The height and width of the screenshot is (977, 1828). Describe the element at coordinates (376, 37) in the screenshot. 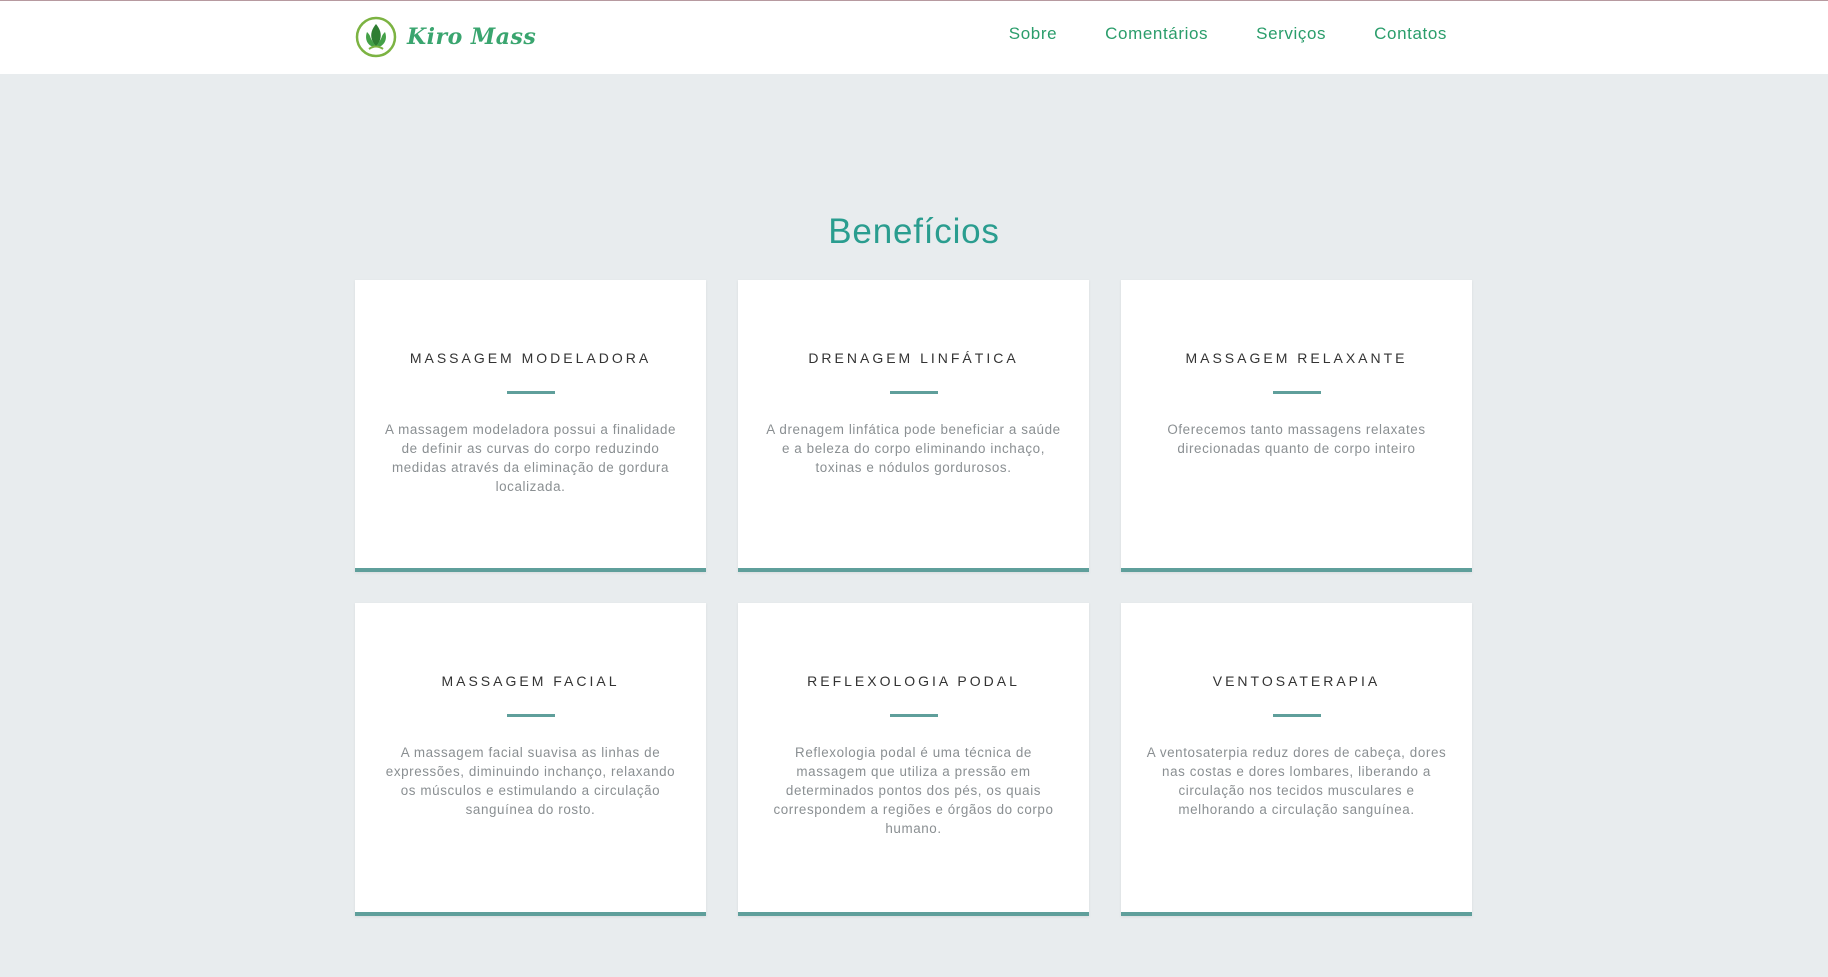

I see `leaf-circle-icon` at that location.